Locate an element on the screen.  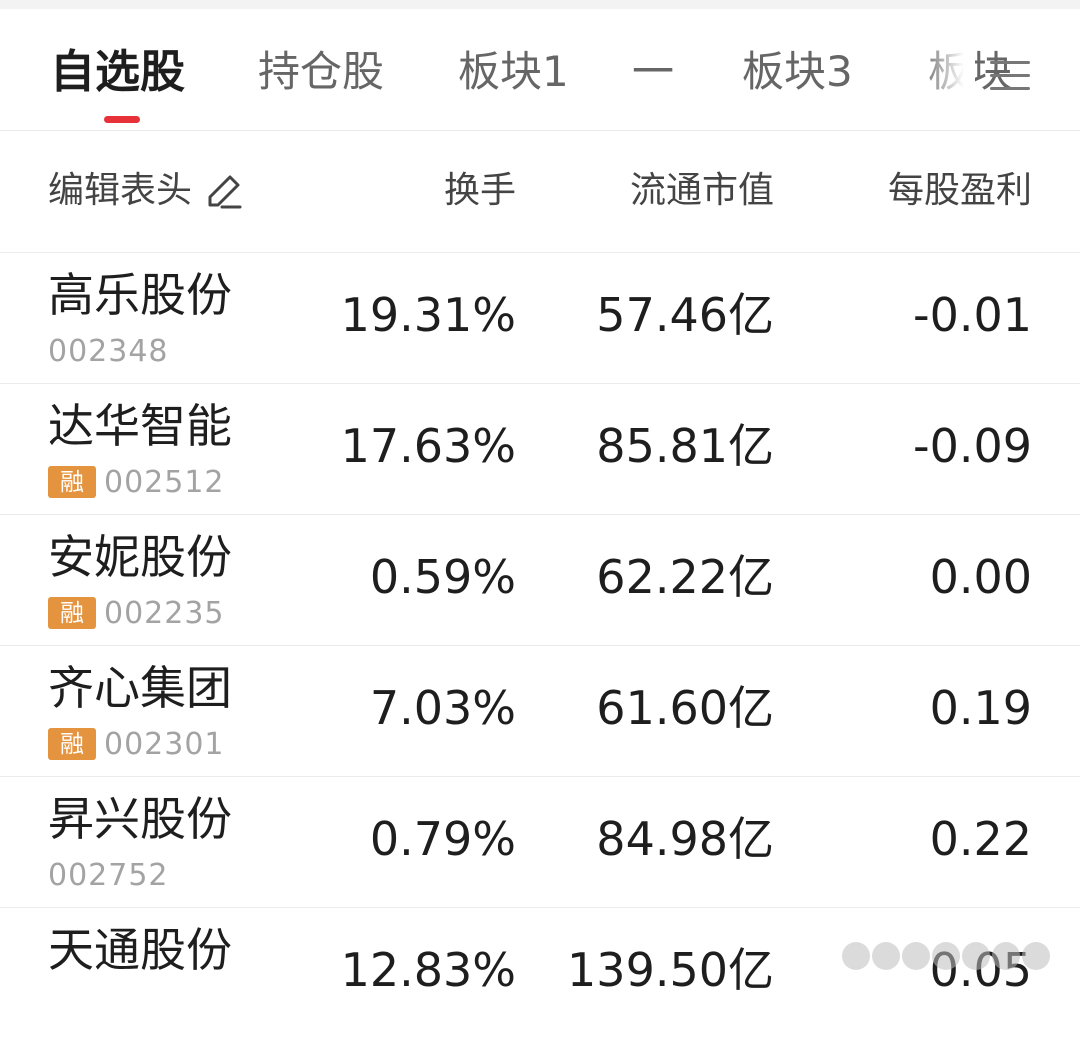
turnover-value: 17.63% is located at coordinates (428, 446).